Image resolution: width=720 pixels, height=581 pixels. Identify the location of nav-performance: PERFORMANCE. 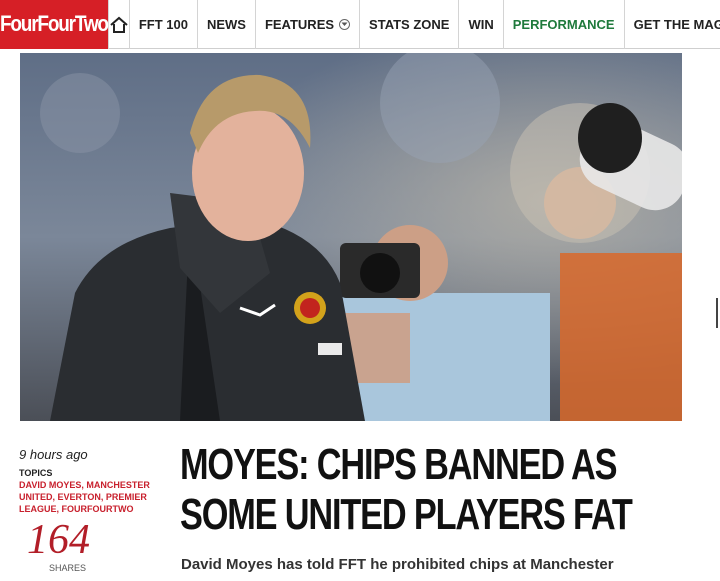
(563, 24).